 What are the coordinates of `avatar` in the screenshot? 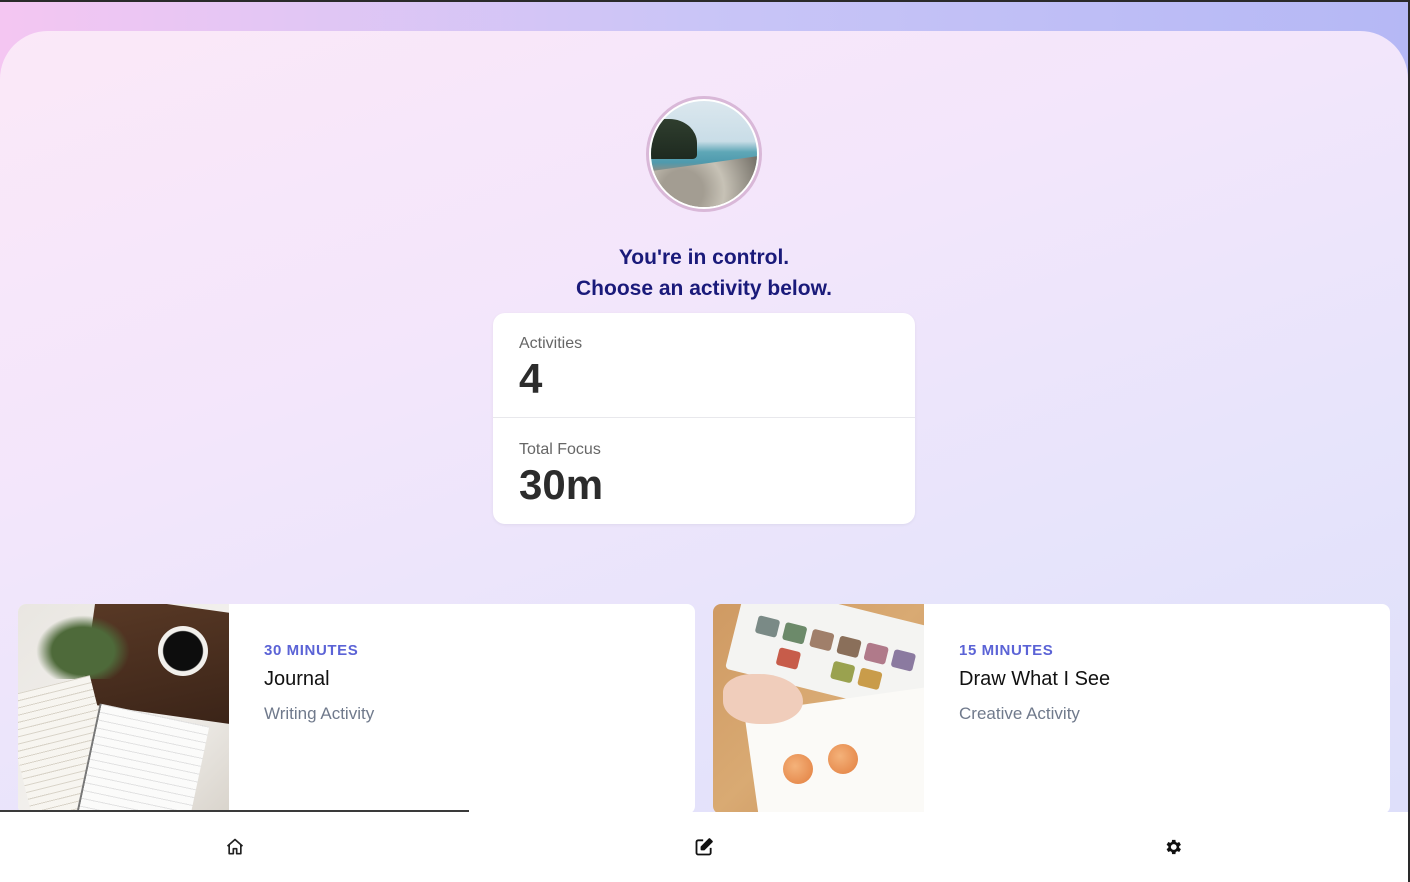 It's located at (704, 154).